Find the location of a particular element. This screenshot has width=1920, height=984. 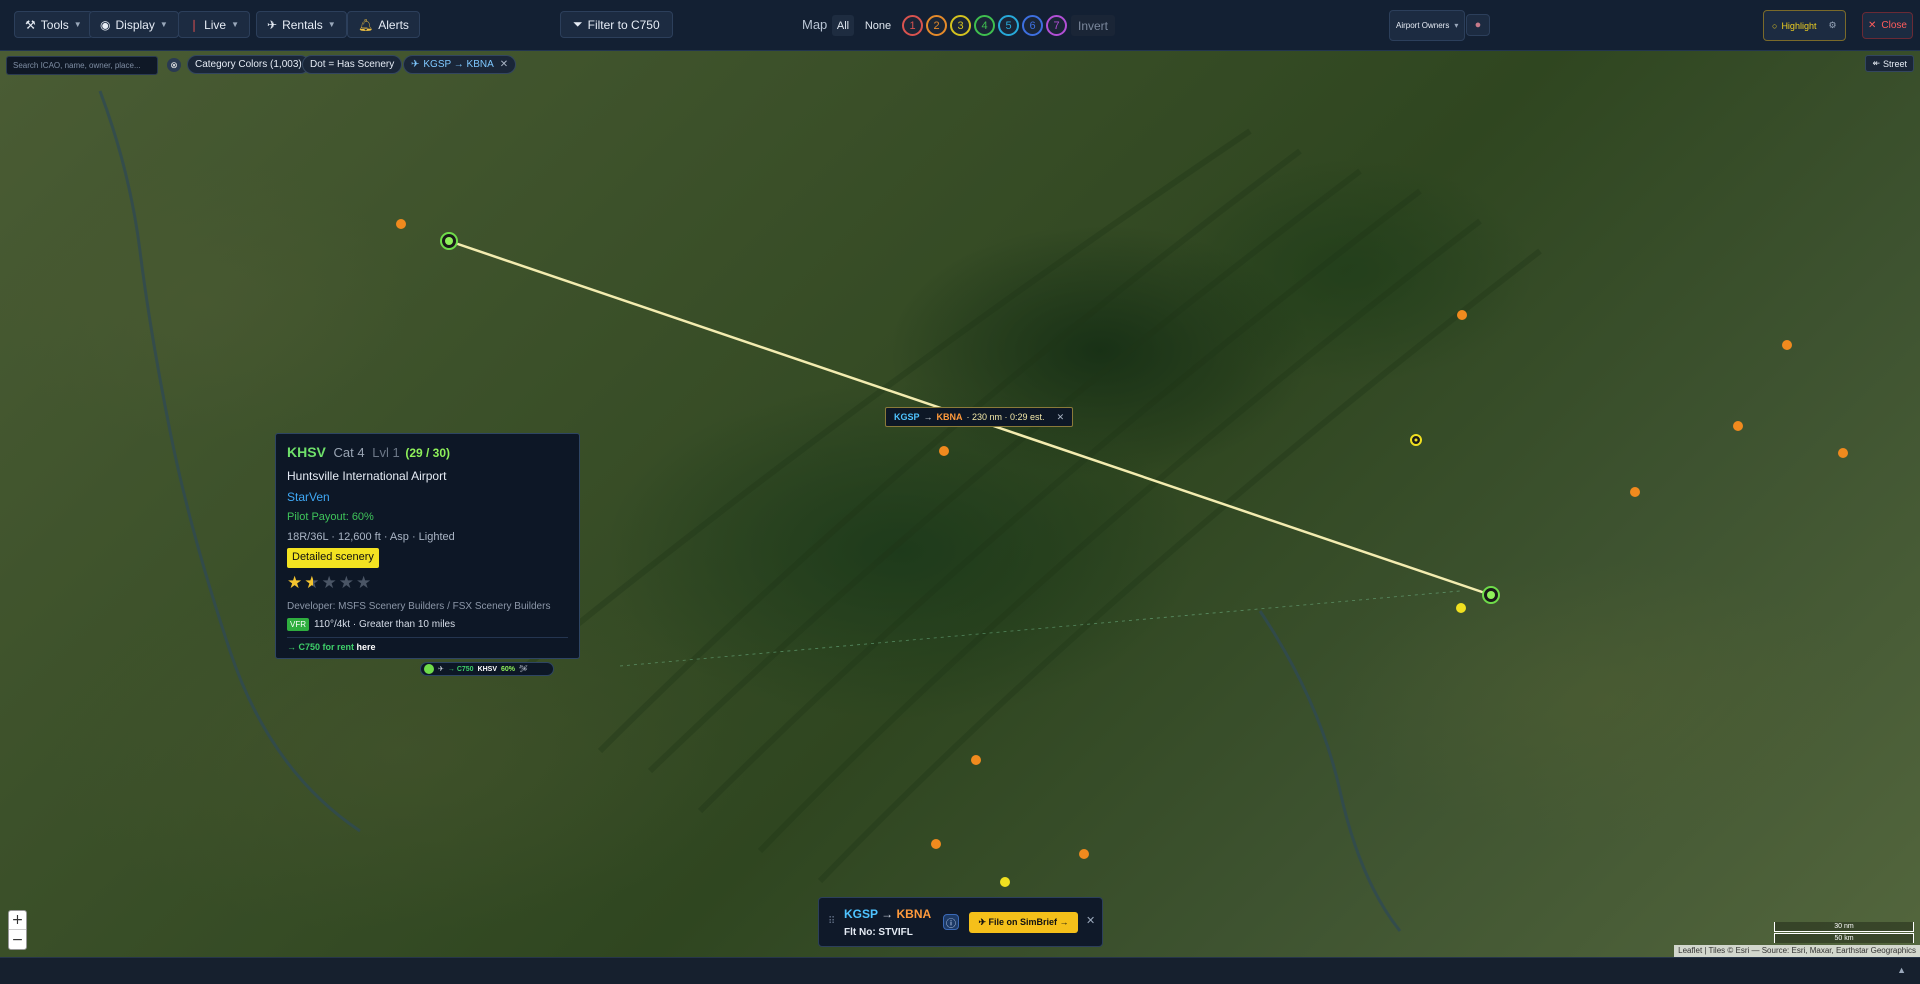

airport-dot-highlight-center is located at coordinates (1416, 440).